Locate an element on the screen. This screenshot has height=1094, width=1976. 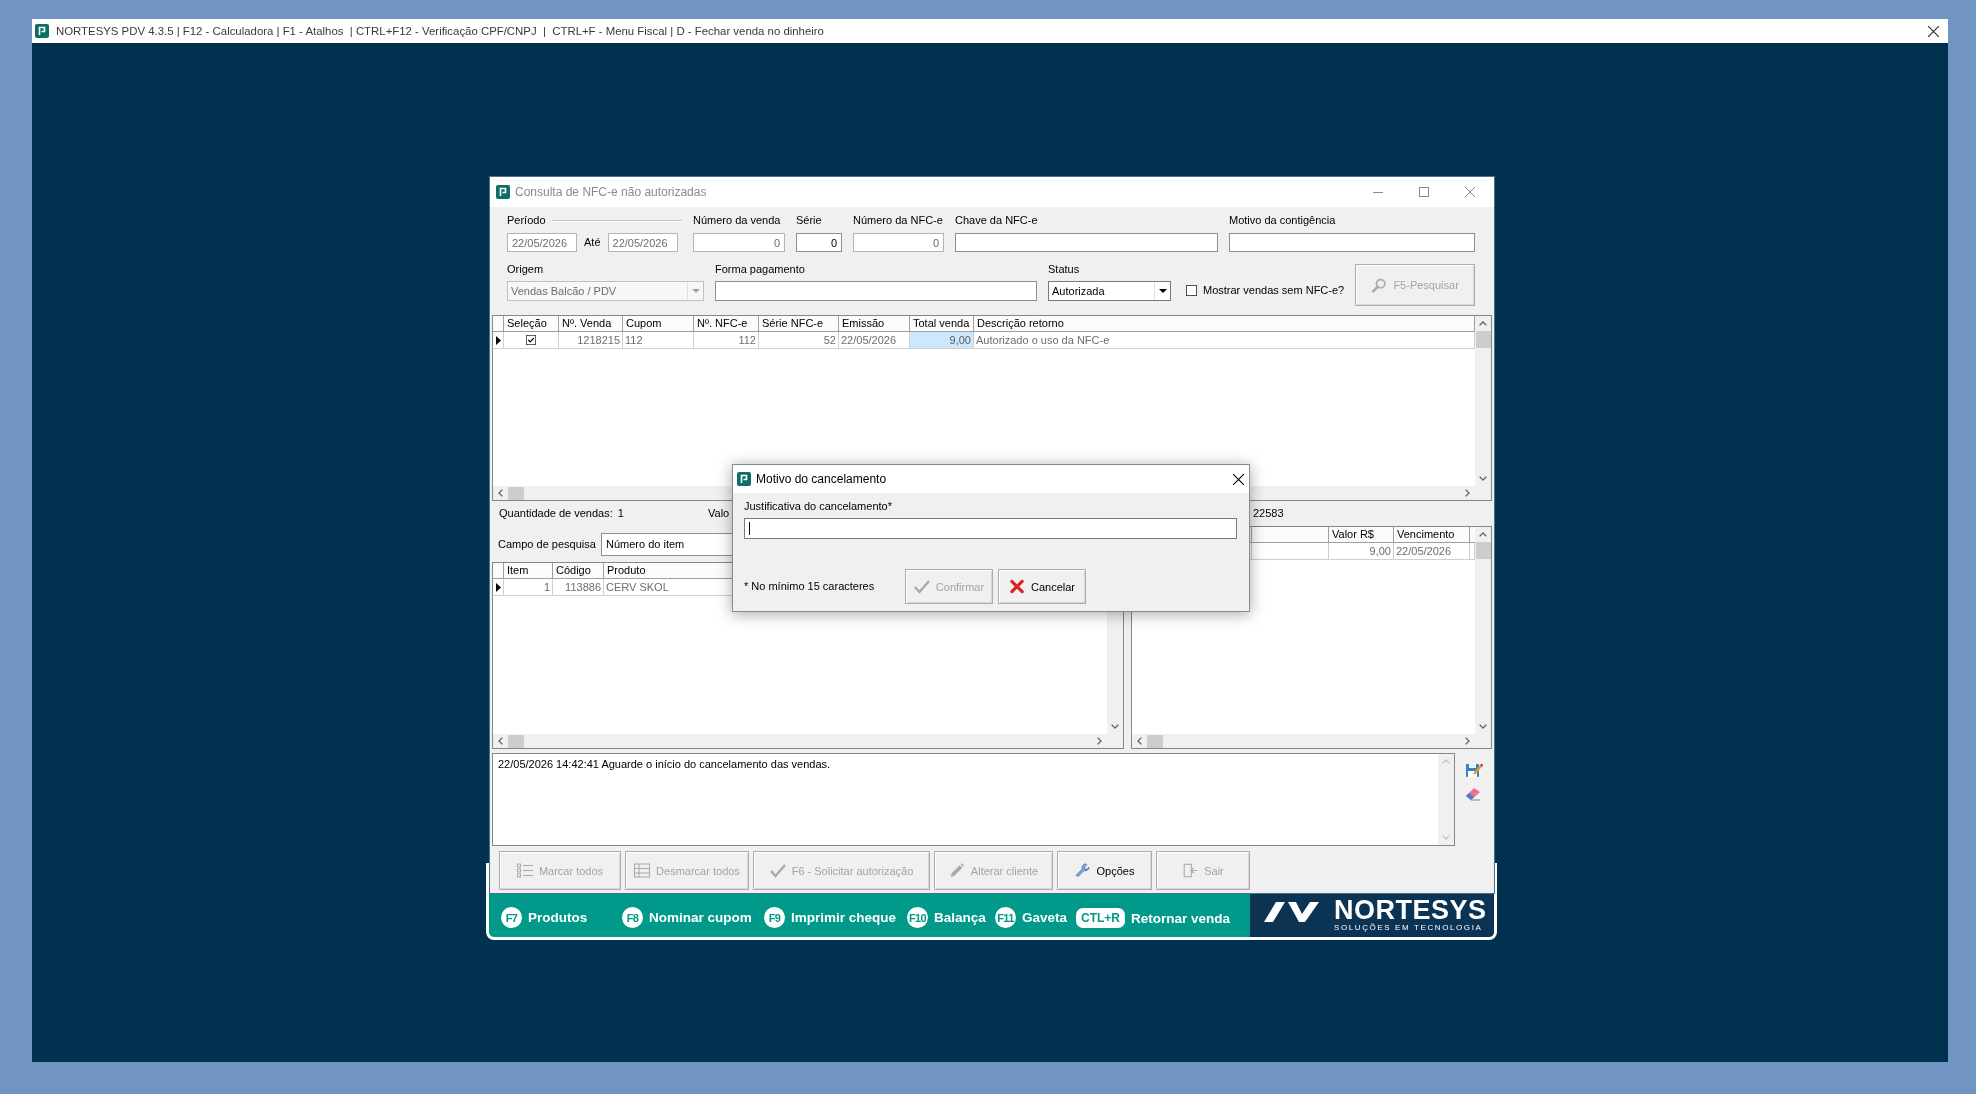
hint-text: * No mínimo 15 caracteres is located at coordinates (810, 586).